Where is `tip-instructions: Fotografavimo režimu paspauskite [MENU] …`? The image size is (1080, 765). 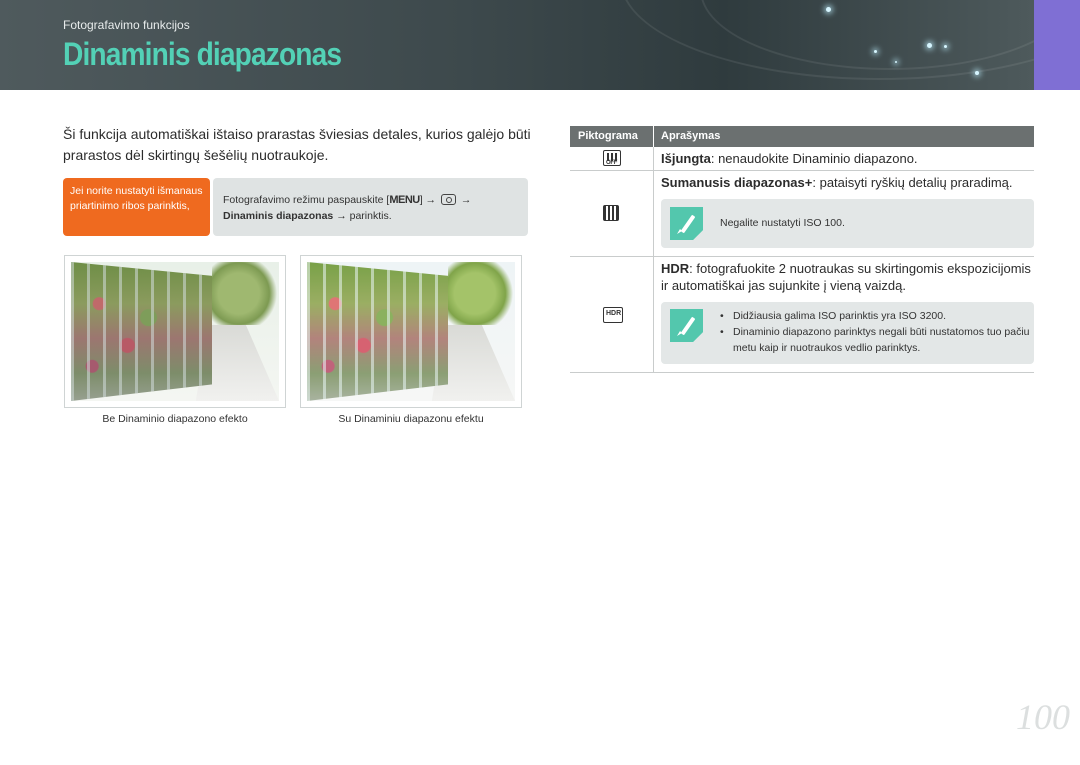
tip-instructions: Fotografavimo režimu paspauskite [MENU] … is located at coordinates (370, 207).